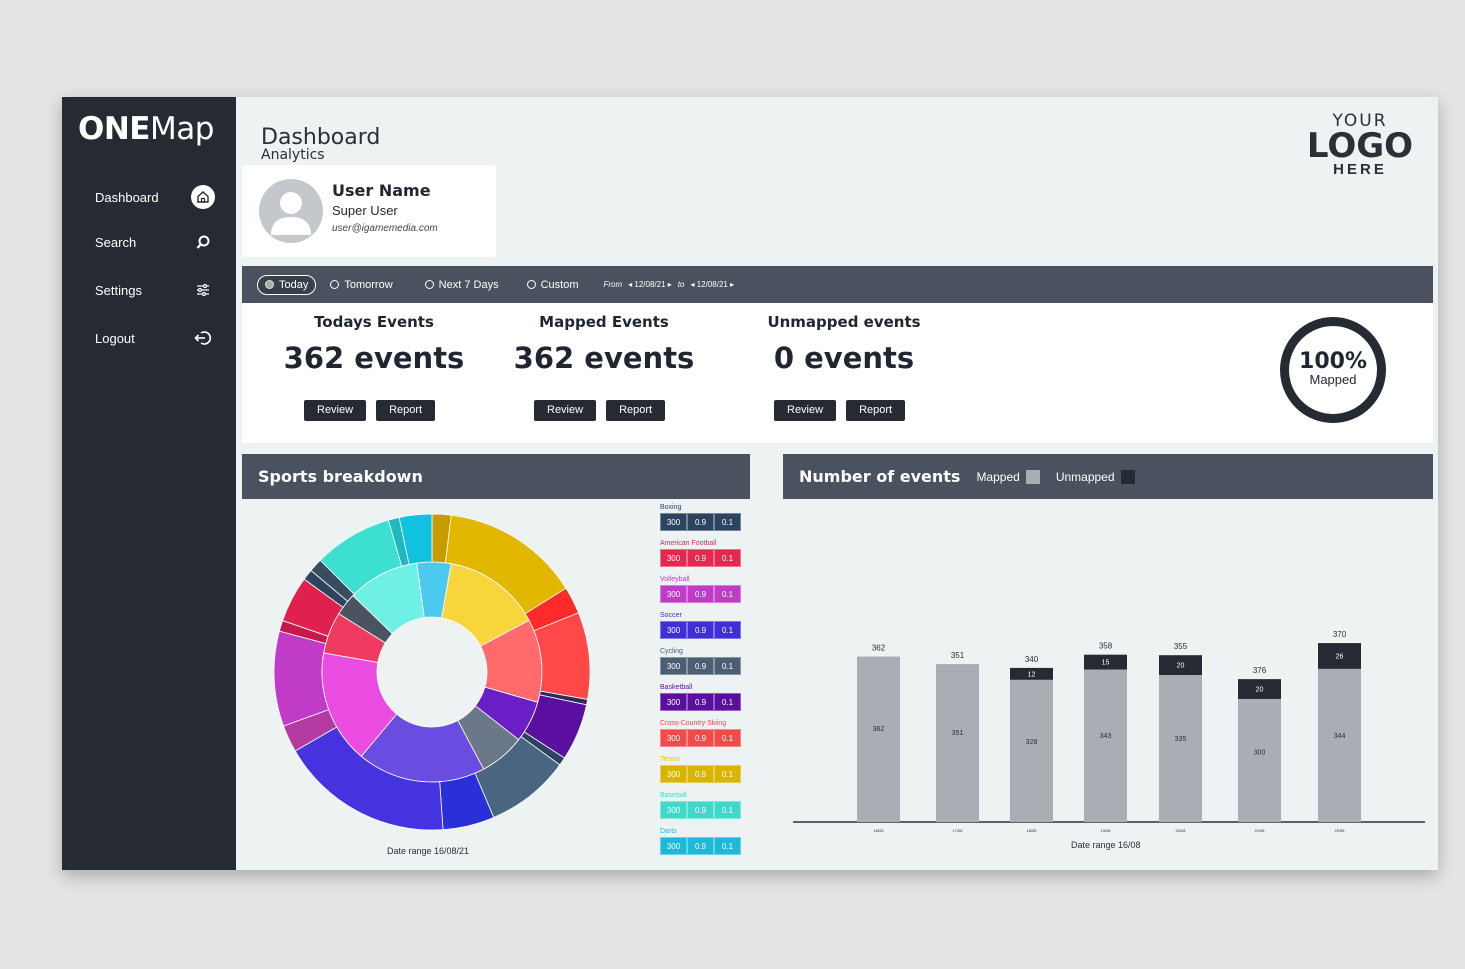  What do you see at coordinates (1180, 830) in the screenshot?
I see `x-tick-label: 20/08` at bounding box center [1180, 830].